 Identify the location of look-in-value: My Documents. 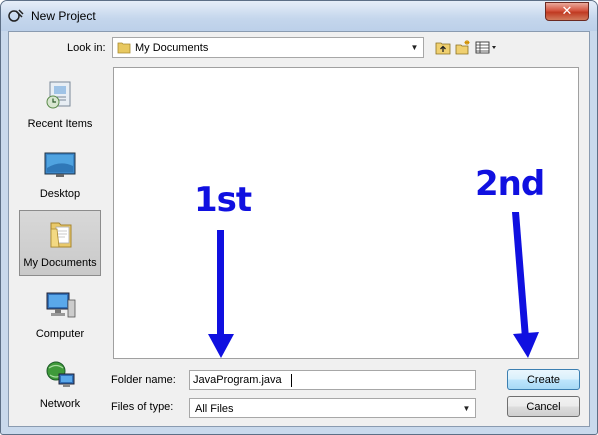
(172, 48).